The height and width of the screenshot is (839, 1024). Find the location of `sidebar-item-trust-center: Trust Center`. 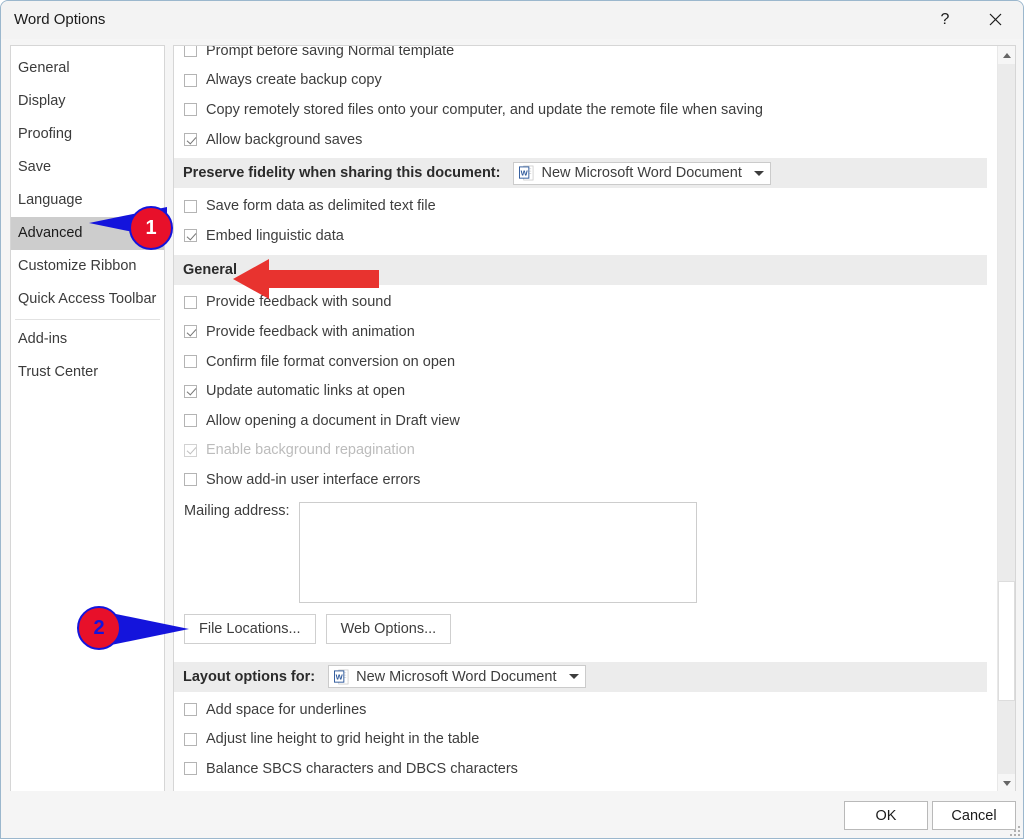

sidebar-item-trust-center: Trust Center is located at coordinates (87, 372).